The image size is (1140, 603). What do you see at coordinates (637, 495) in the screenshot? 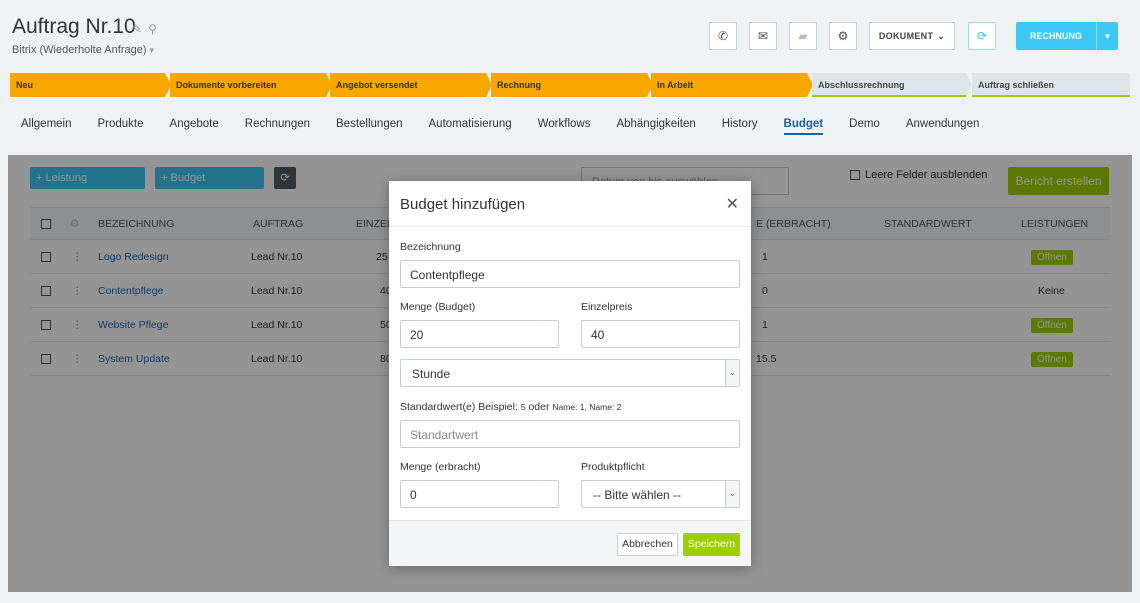
I see `produktpflicht-value: -- Bitte wählen --` at bounding box center [637, 495].